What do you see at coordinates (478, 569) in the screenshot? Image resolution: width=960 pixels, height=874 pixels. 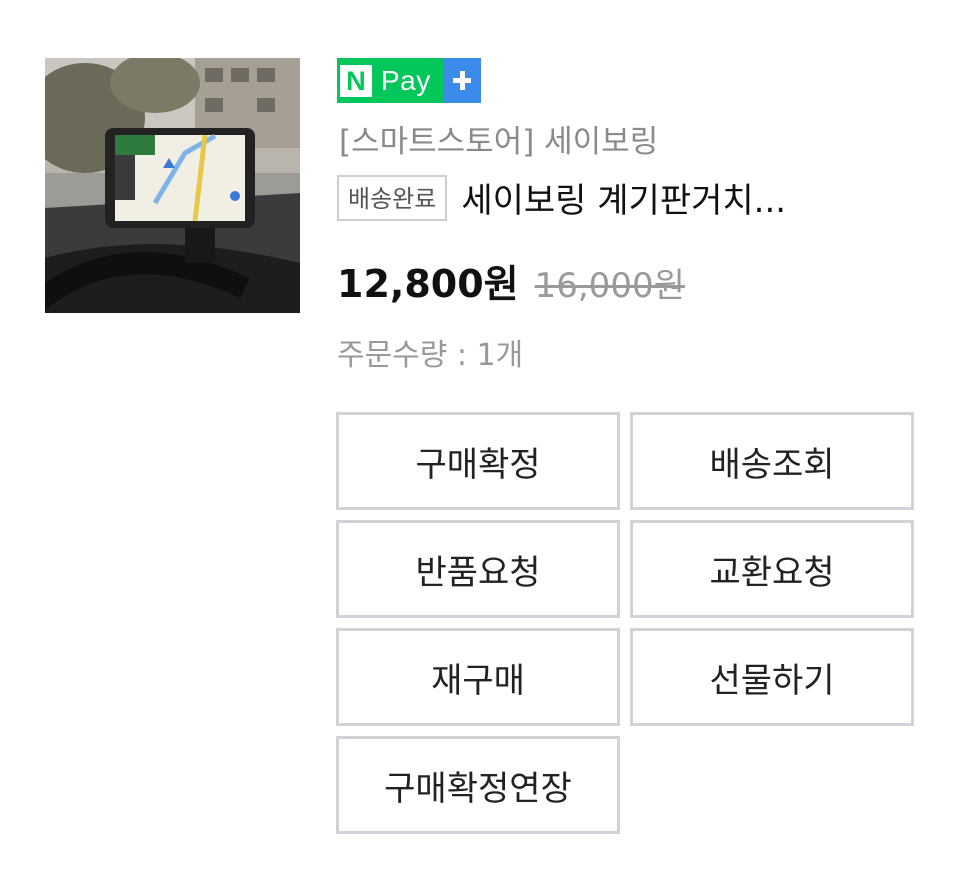 I see `return-request-button: 반품요청` at bounding box center [478, 569].